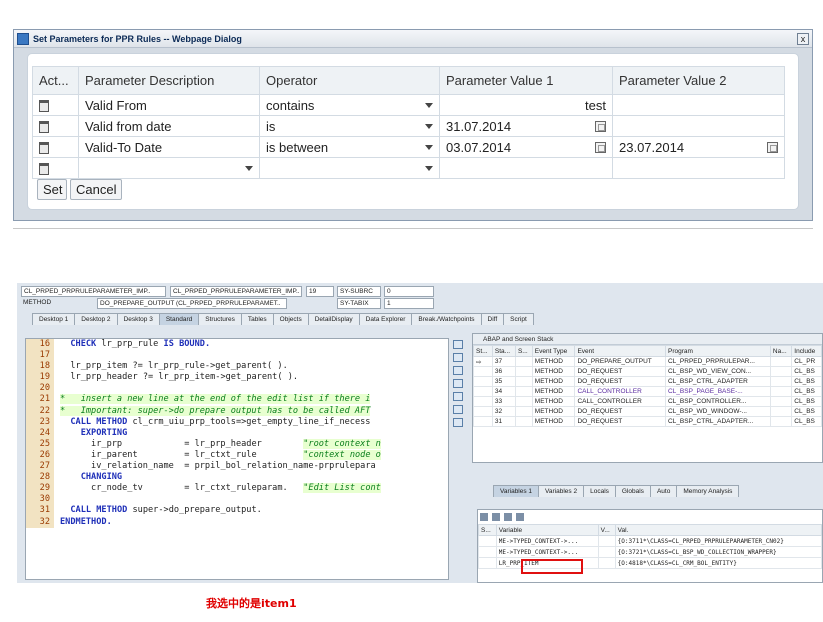 The image size is (823, 622). What do you see at coordinates (40, 378) in the screenshot?
I see `line-number: 19` at bounding box center [40, 378].